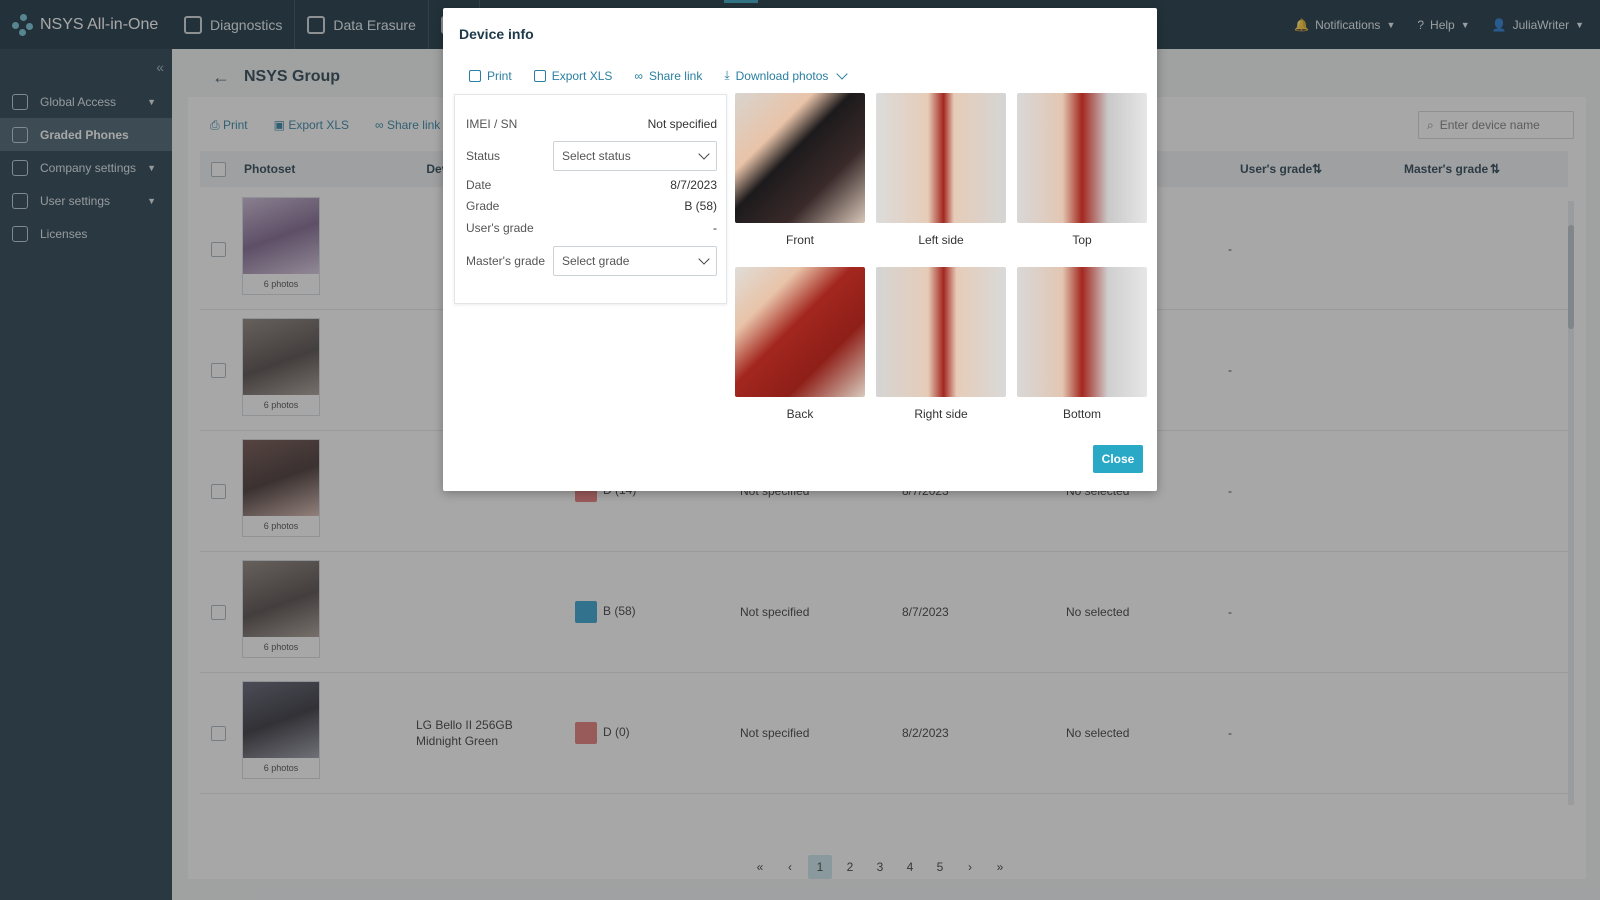 This screenshot has height=900, width=1600. I want to click on grade-label: Grade, so click(483, 206).